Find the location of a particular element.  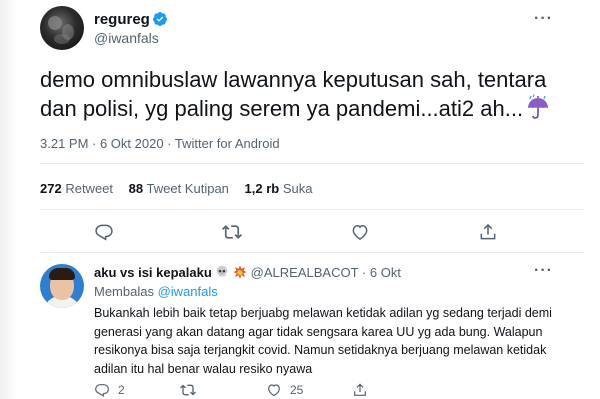

like-count: 25 is located at coordinates (297, 390).